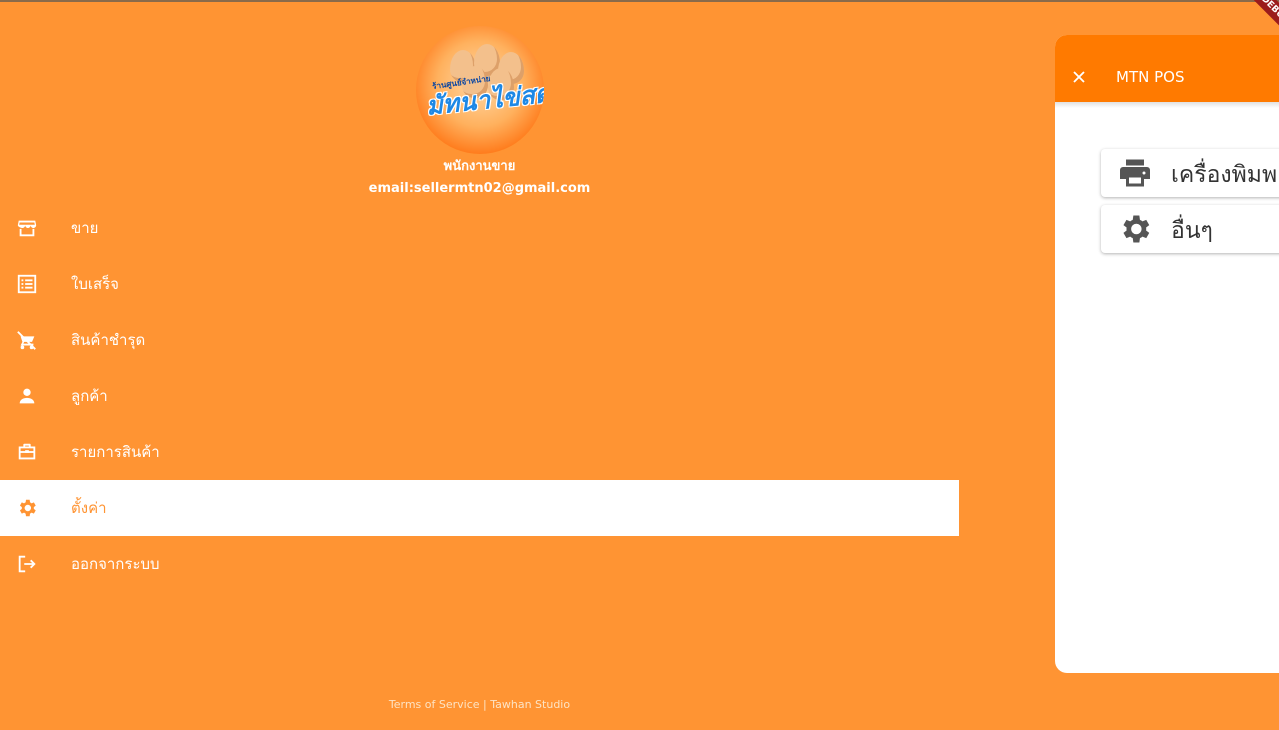 The width and height of the screenshot is (1279, 730). What do you see at coordinates (95, 284) in the screenshot?
I see `menu-label: ใบเสร็จ` at bounding box center [95, 284].